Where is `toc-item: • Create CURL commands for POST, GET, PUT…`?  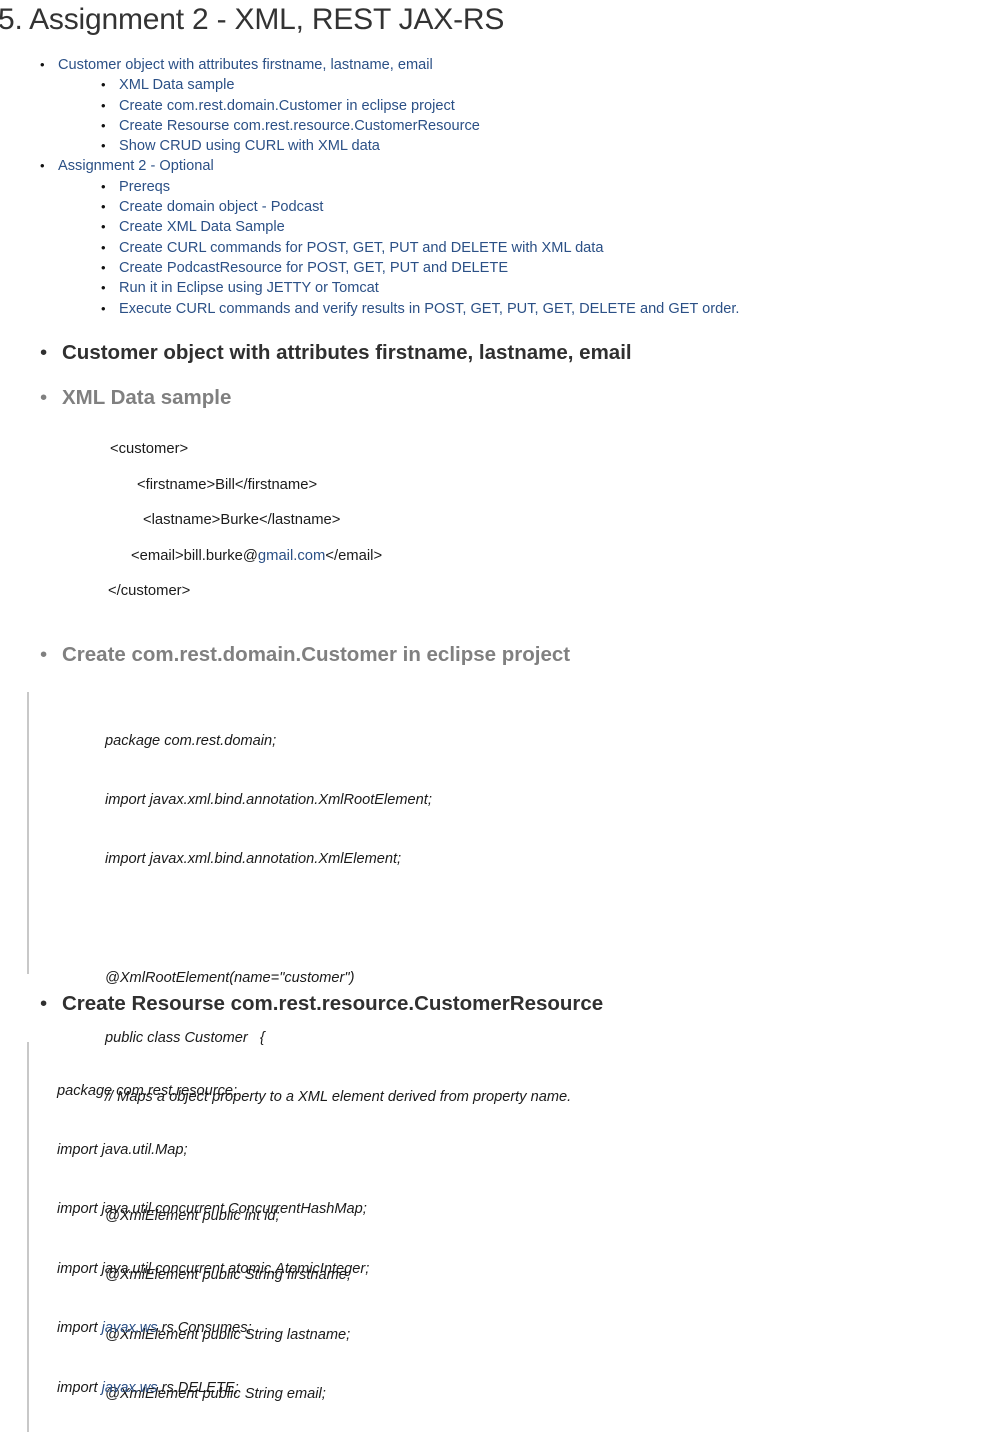 toc-item: • Create CURL commands for POST, GET, PUT… is located at coordinates (503, 248).